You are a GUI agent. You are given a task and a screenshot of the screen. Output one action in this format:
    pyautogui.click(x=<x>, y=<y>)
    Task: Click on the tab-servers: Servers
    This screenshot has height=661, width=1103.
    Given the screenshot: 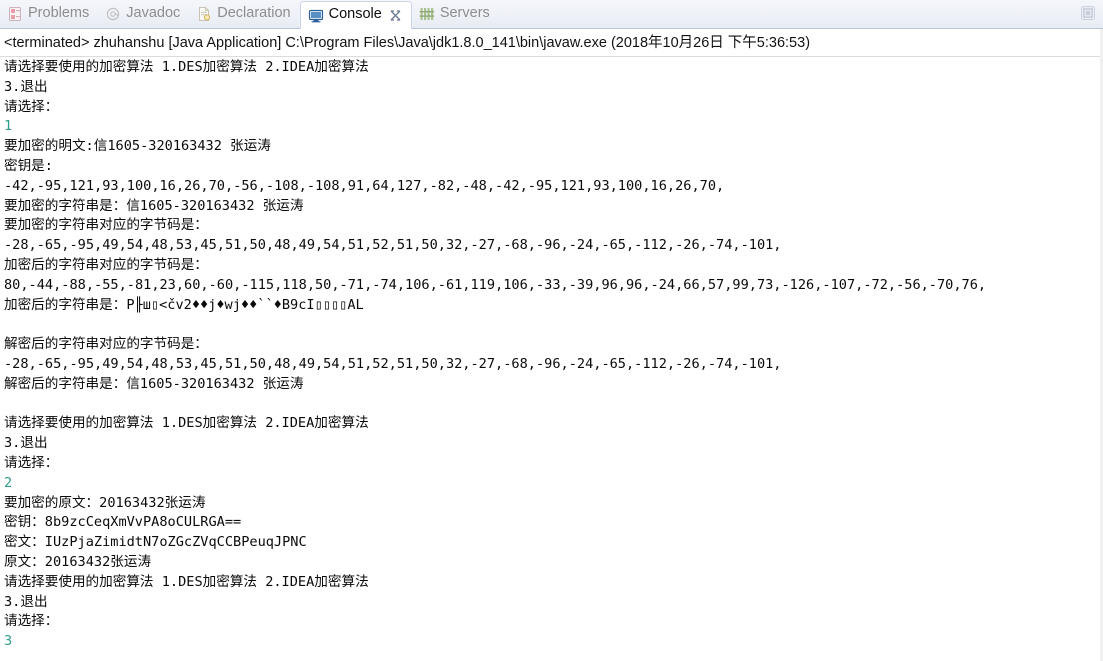 What is the action you would take?
    pyautogui.click(x=455, y=14)
    